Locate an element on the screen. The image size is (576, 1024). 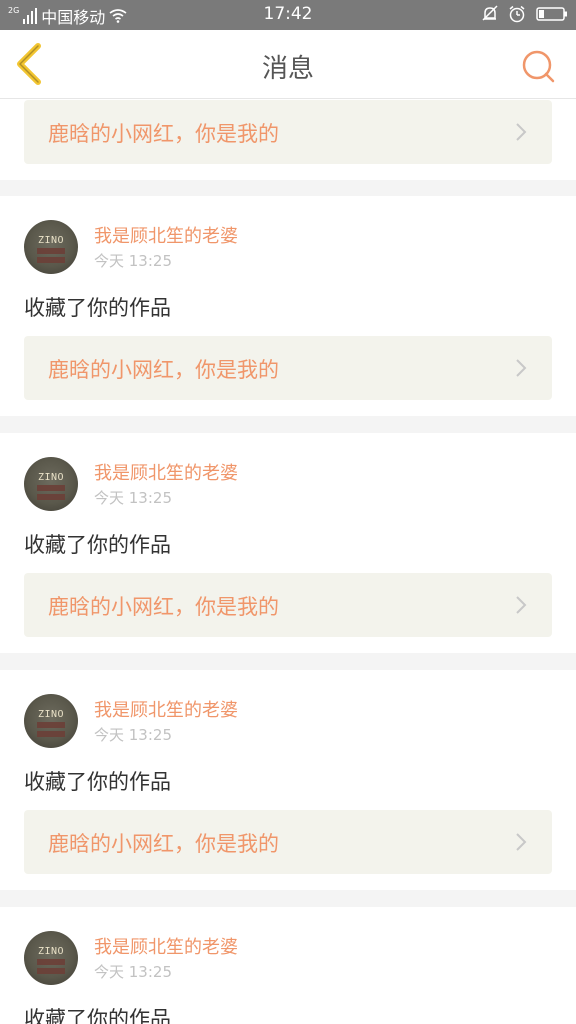
bell-off-icon is located at coordinates (490, 13).